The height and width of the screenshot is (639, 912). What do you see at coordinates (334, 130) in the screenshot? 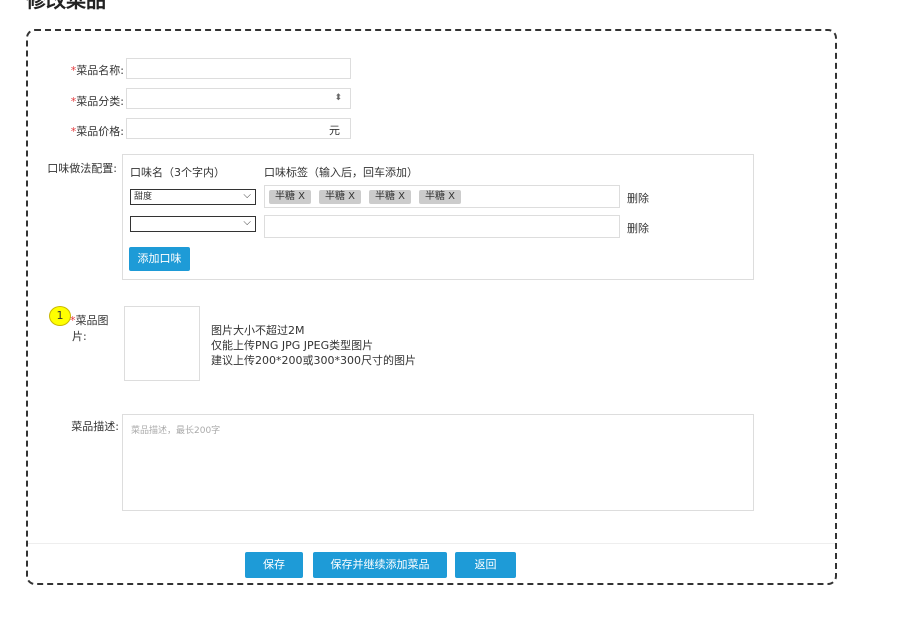
I see `price-unit: 元` at bounding box center [334, 130].